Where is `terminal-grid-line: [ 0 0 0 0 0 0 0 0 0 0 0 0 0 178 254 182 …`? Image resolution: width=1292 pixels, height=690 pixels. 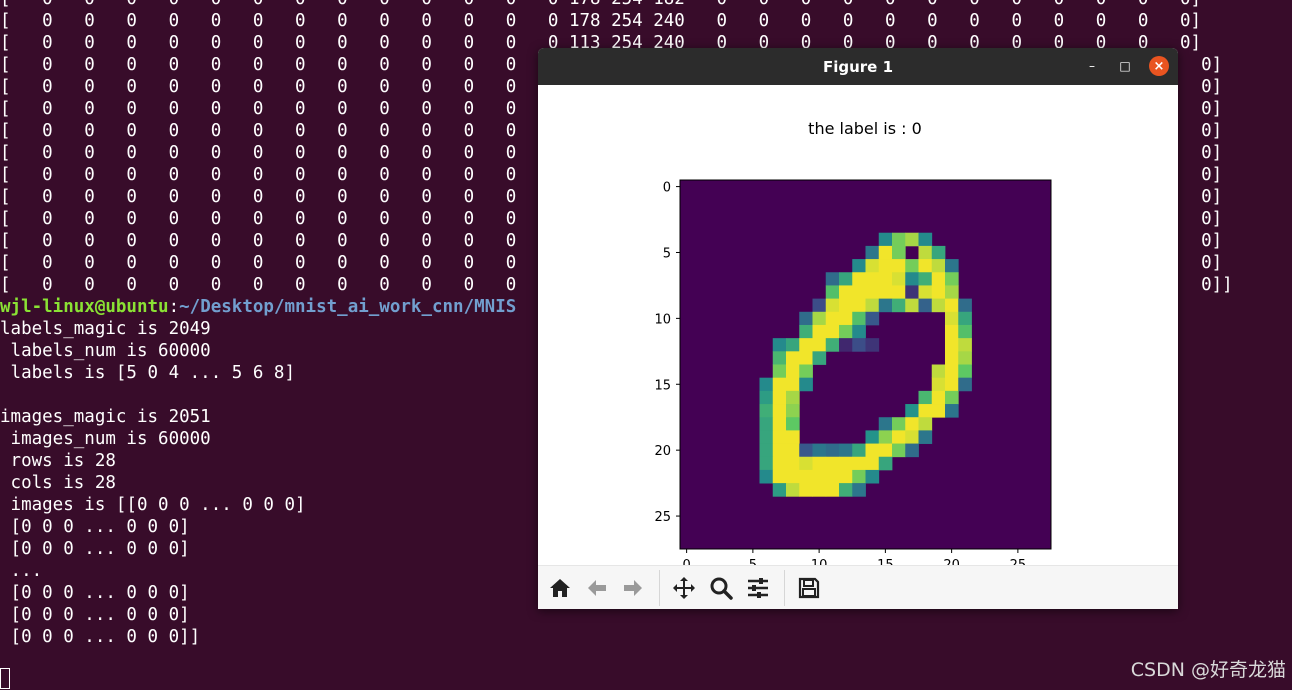 terminal-grid-line: [ 0 0 0 0 0 0 0 0 0 0 0 0 0 178 254 182 … is located at coordinates (646, 5).